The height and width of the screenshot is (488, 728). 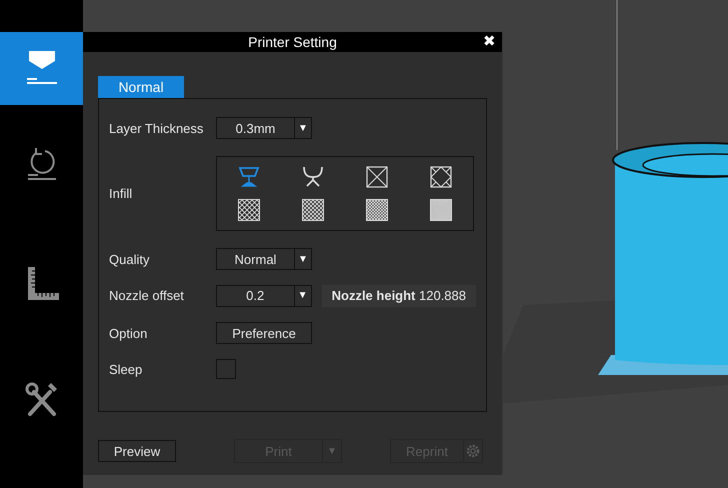 What do you see at coordinates (313, 177) in the screenshot?
I see `forked-cup-icon` at bounding box center [313, 177].